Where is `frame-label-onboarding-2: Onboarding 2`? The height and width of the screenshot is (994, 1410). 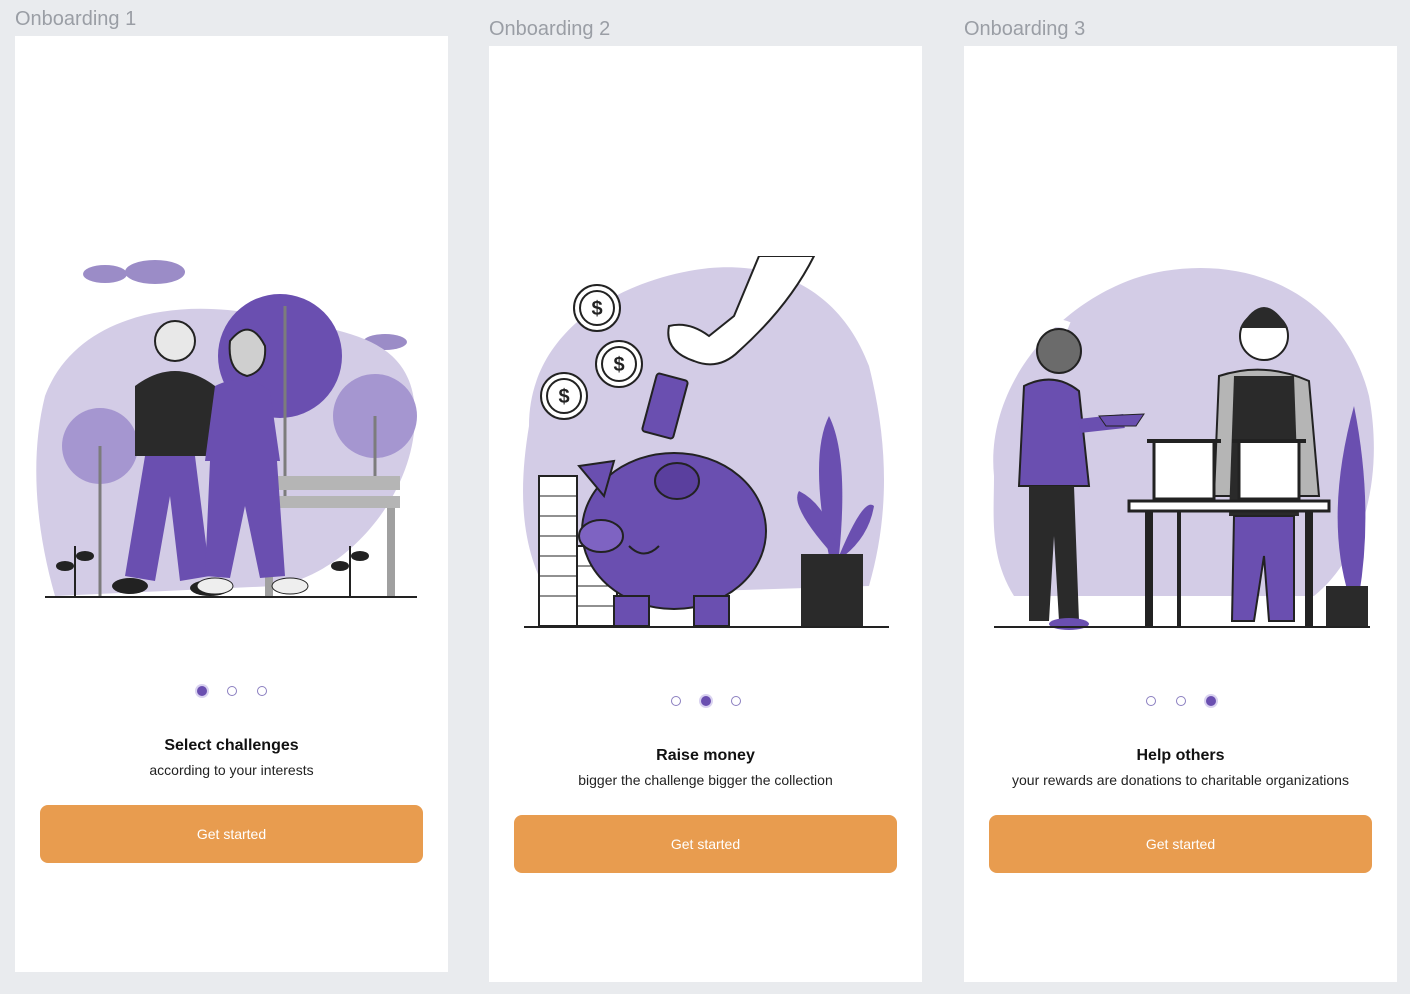
frame-label-onboarding-2: Onboarding 2 is located at coordinates (550, 29).